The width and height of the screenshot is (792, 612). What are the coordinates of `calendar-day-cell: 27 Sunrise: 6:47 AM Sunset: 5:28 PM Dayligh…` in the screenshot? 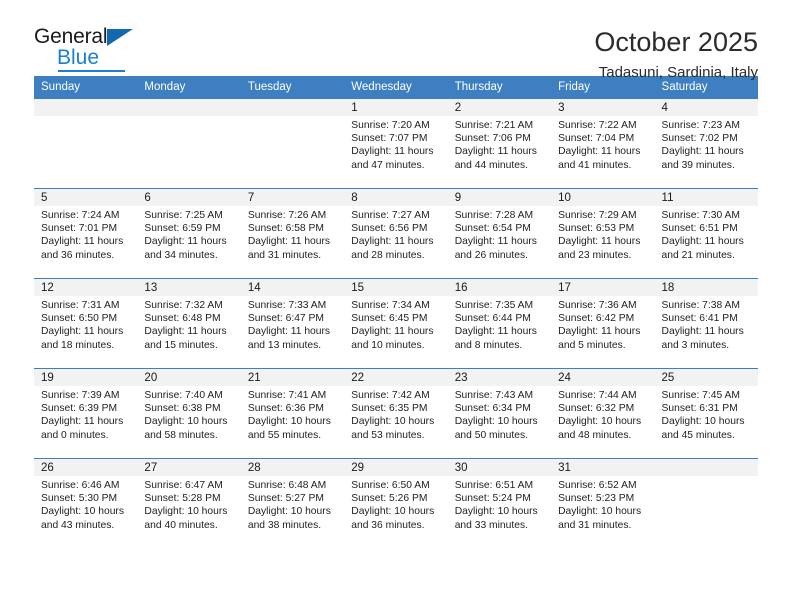 It's located at (189, 503).